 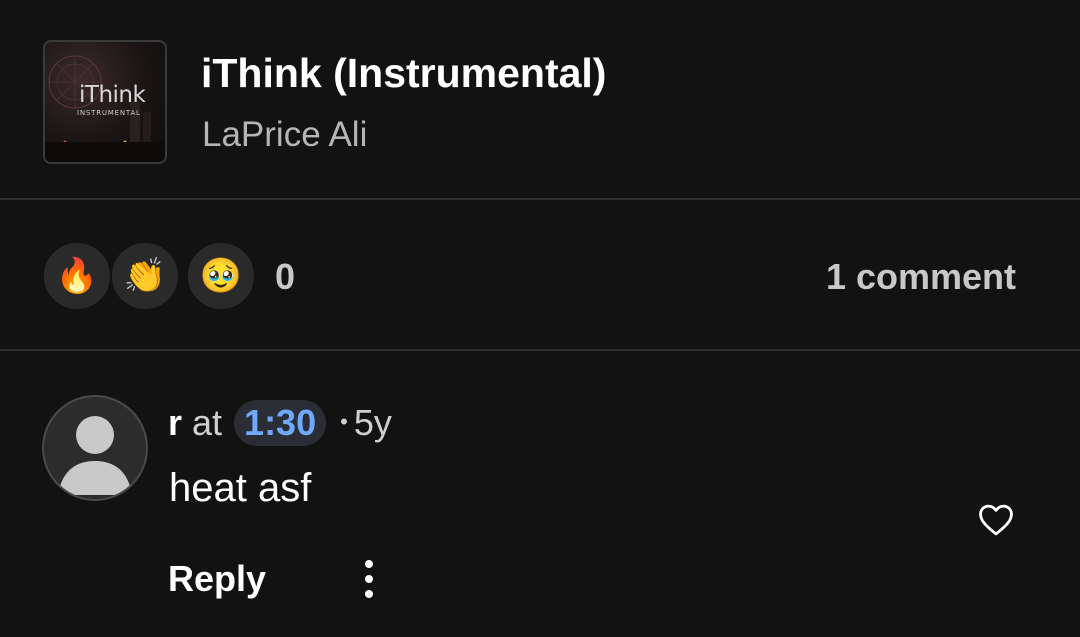 I want to click on comment-text: heat asf, so click(x=240, y=488).